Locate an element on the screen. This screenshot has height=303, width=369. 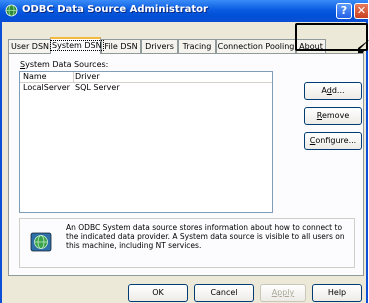
cancel-button: Cancel is located at coordinates (224, 293).